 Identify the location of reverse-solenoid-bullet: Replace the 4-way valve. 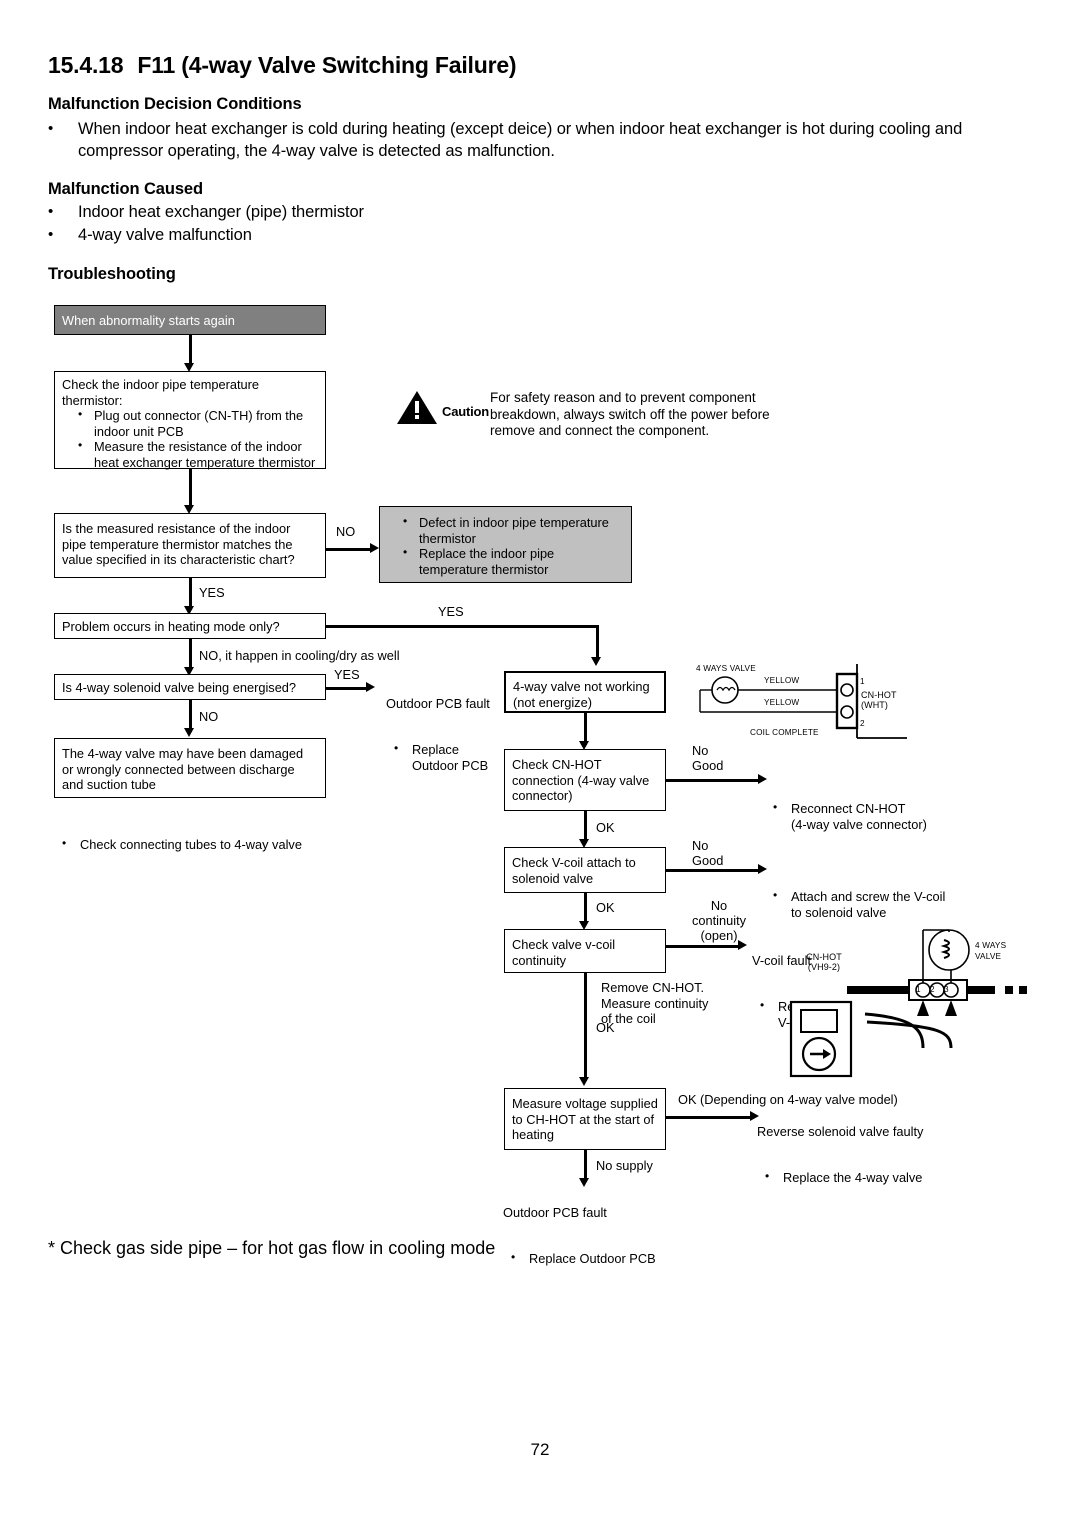
(867, 1177).